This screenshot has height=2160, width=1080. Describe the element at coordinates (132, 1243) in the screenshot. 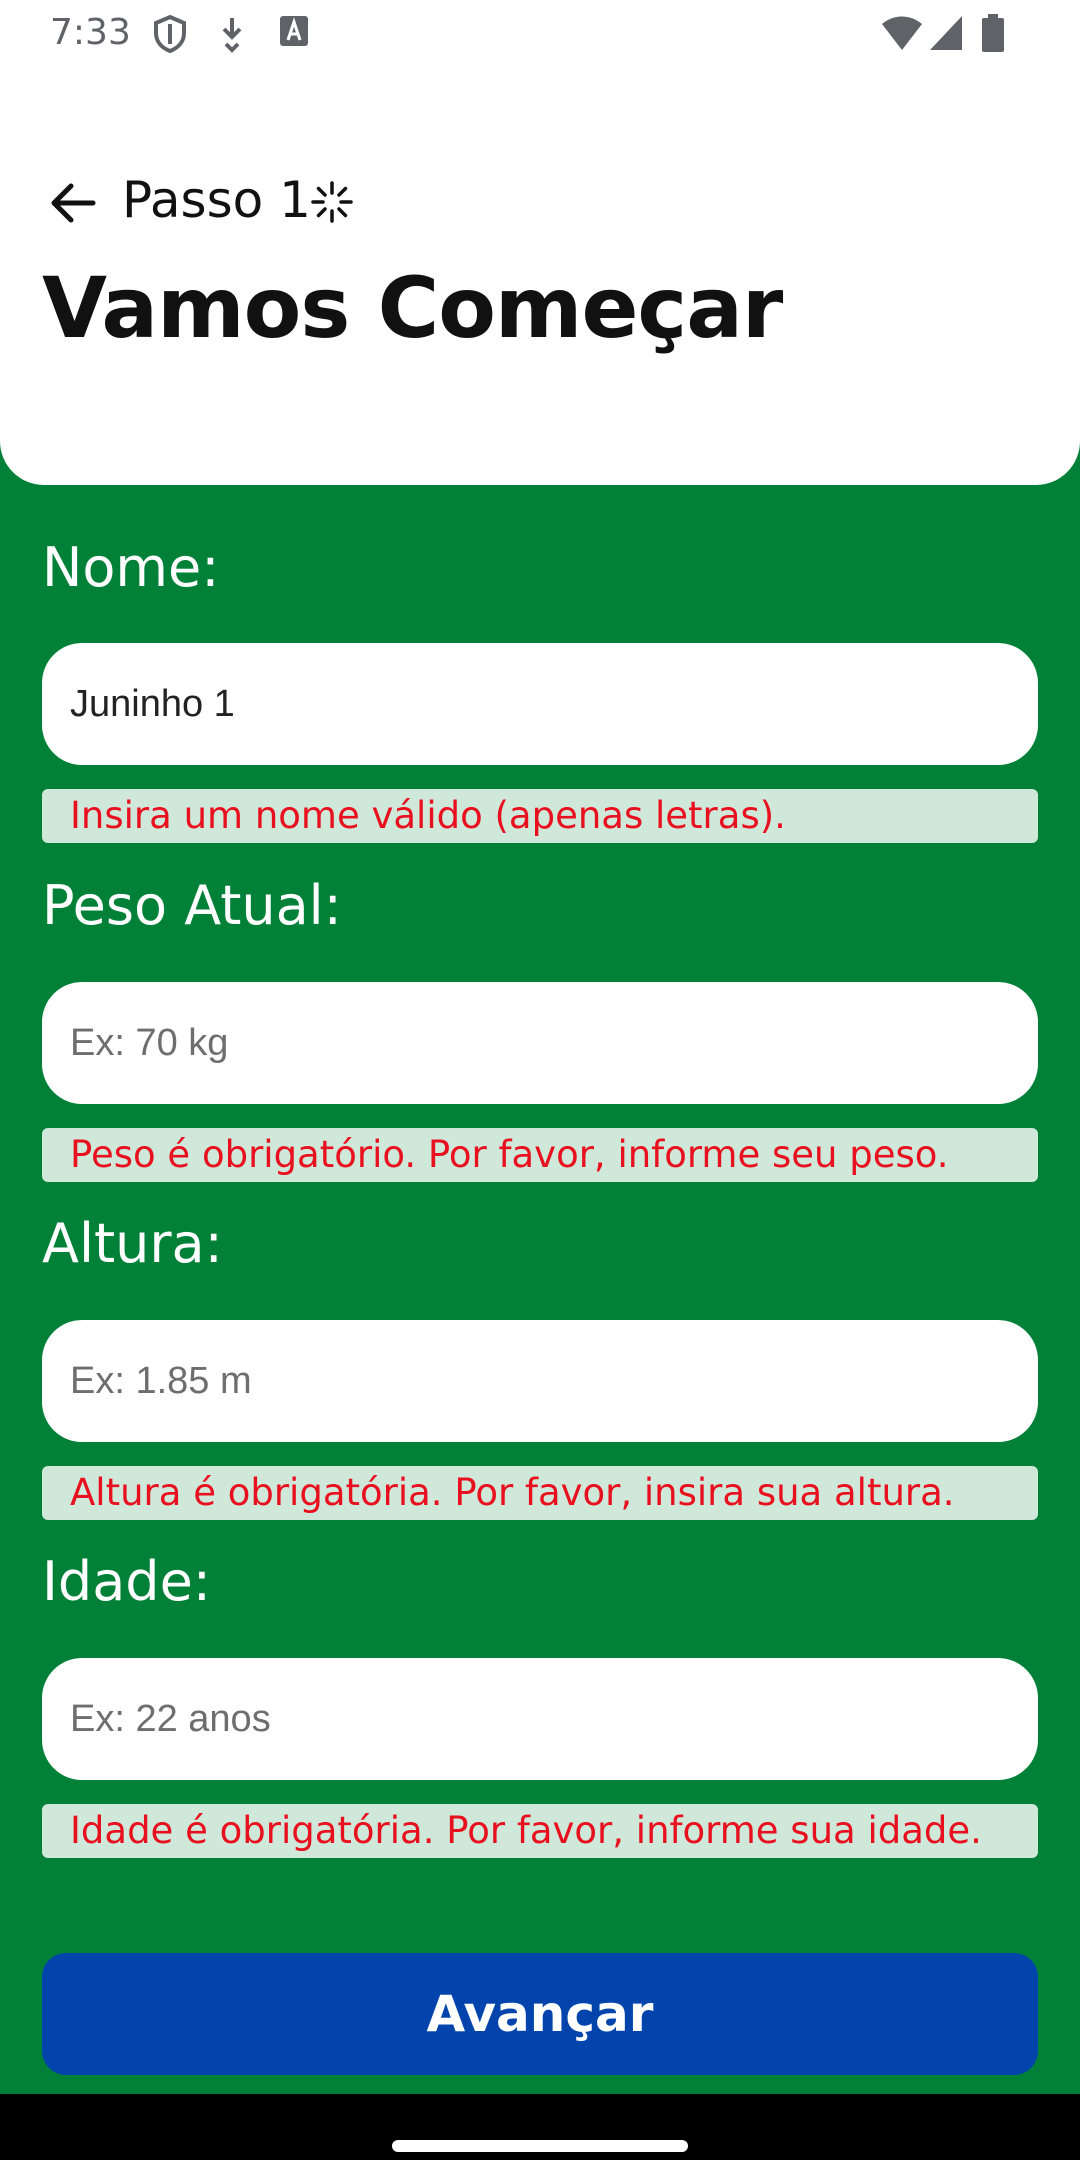

I see `height-label: Altura:` at that location.